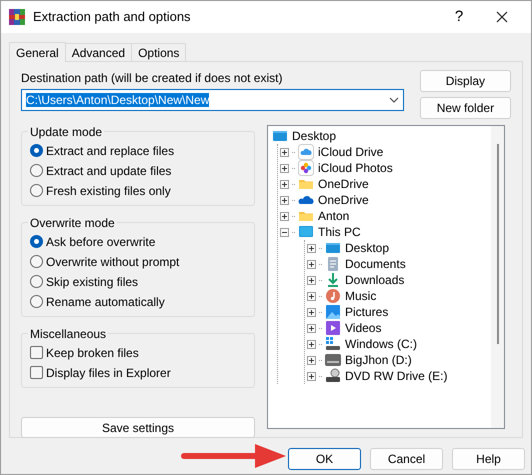 The height and width of the screenshot is (475, 532). Describe the element at coordinates (158, 52) in the screenshot. I see `tab: Options` at that location.